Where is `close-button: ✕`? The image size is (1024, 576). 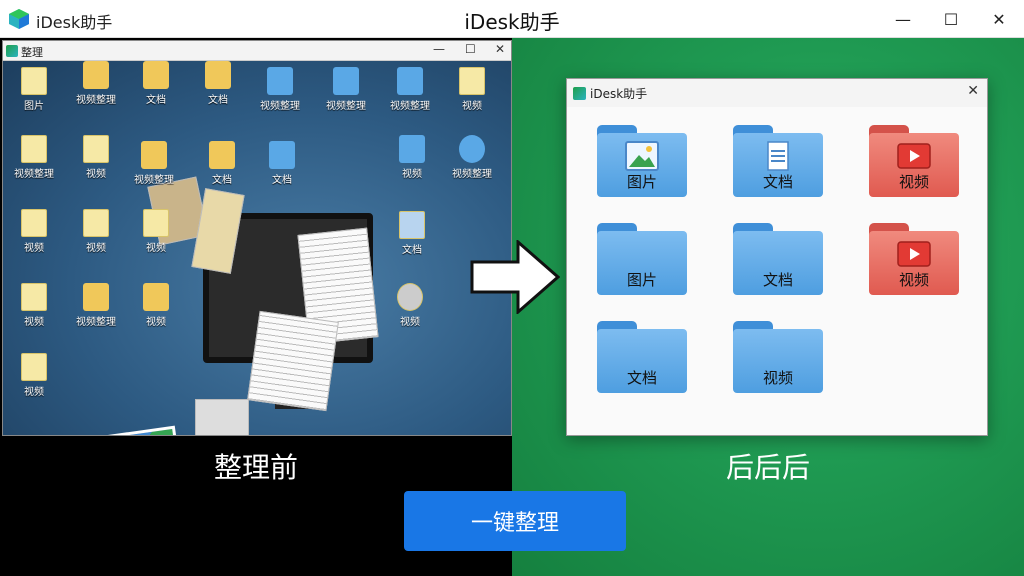 close-button: ✕ is located at coordinates (999, 19).